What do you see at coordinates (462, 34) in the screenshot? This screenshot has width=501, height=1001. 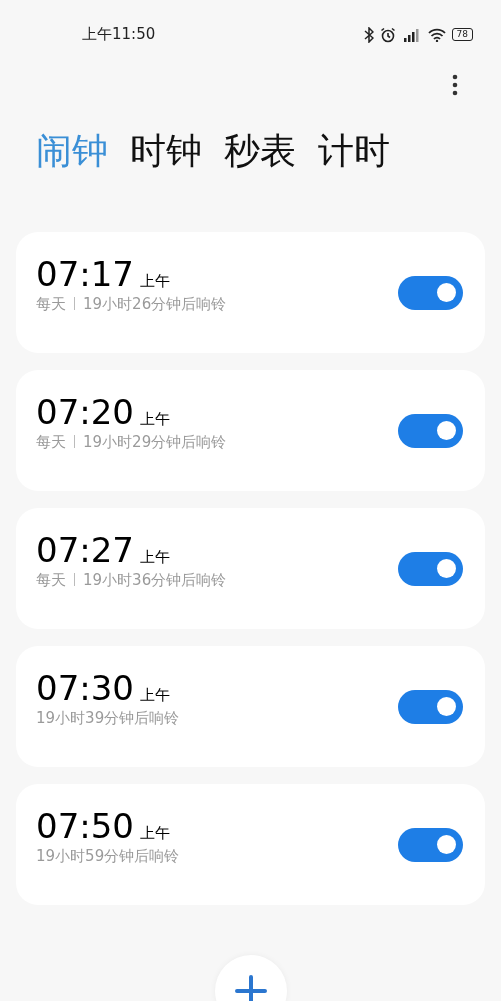 I see `battery-indicator: 78` at bounding box center [462, 34].